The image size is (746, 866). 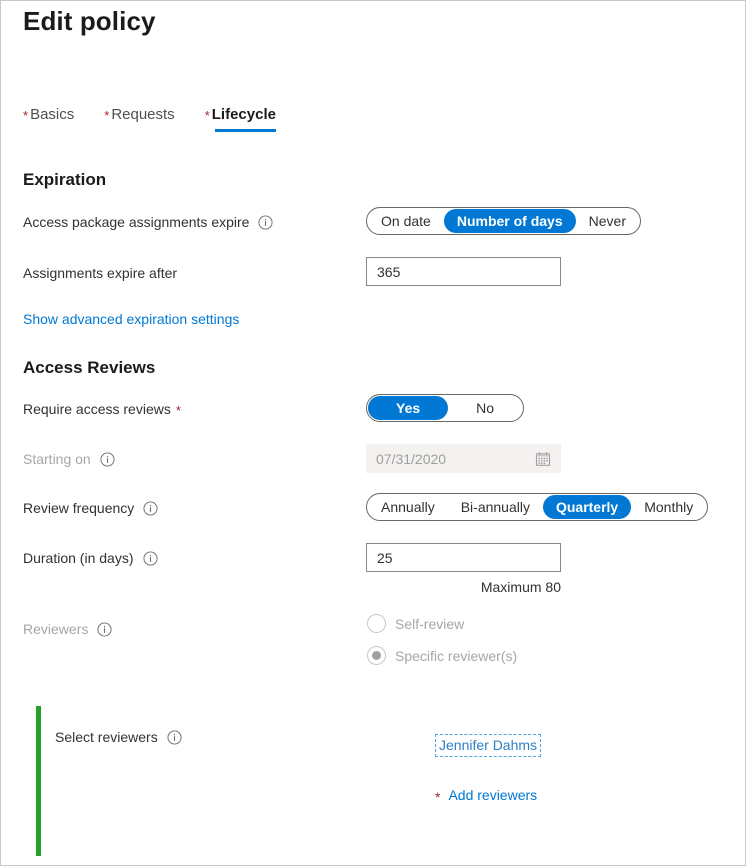 I want to click on tab-label: Basics, so click(x=52, y=114).